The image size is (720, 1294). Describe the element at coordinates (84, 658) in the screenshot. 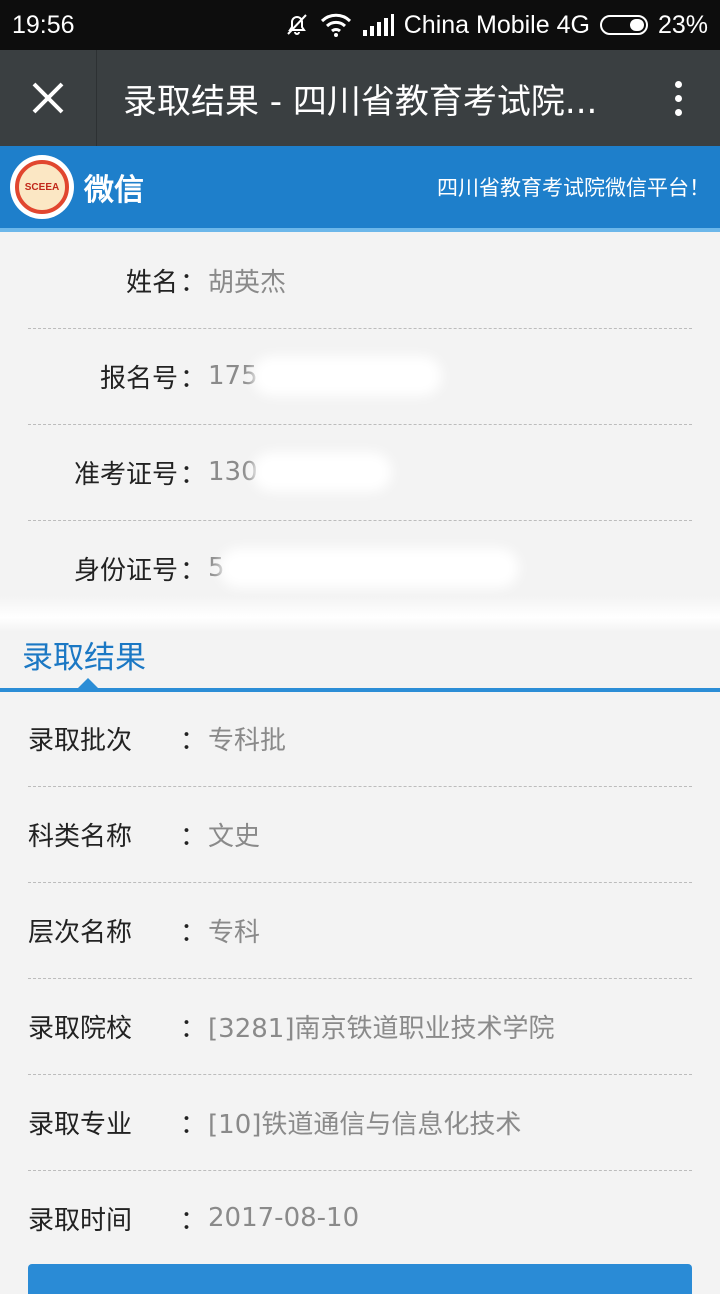

I see `result-section-title: 录取结果` at that location.